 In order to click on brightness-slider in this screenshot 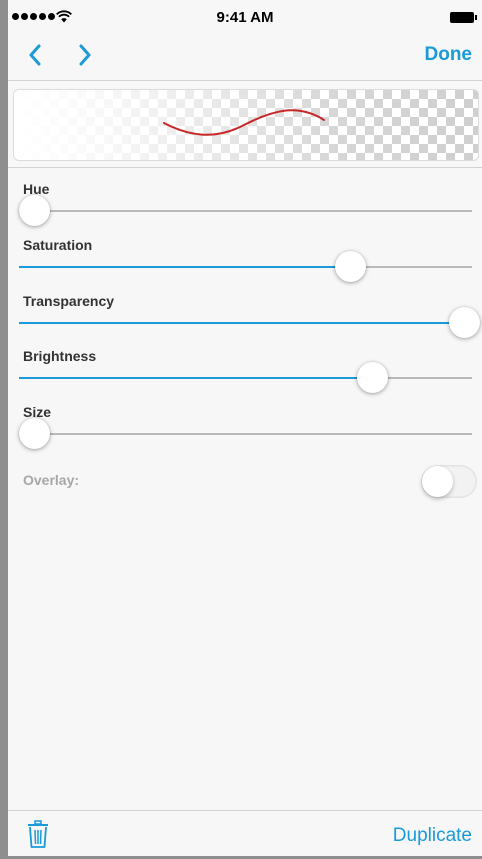, I will do `click(245, 377)`.